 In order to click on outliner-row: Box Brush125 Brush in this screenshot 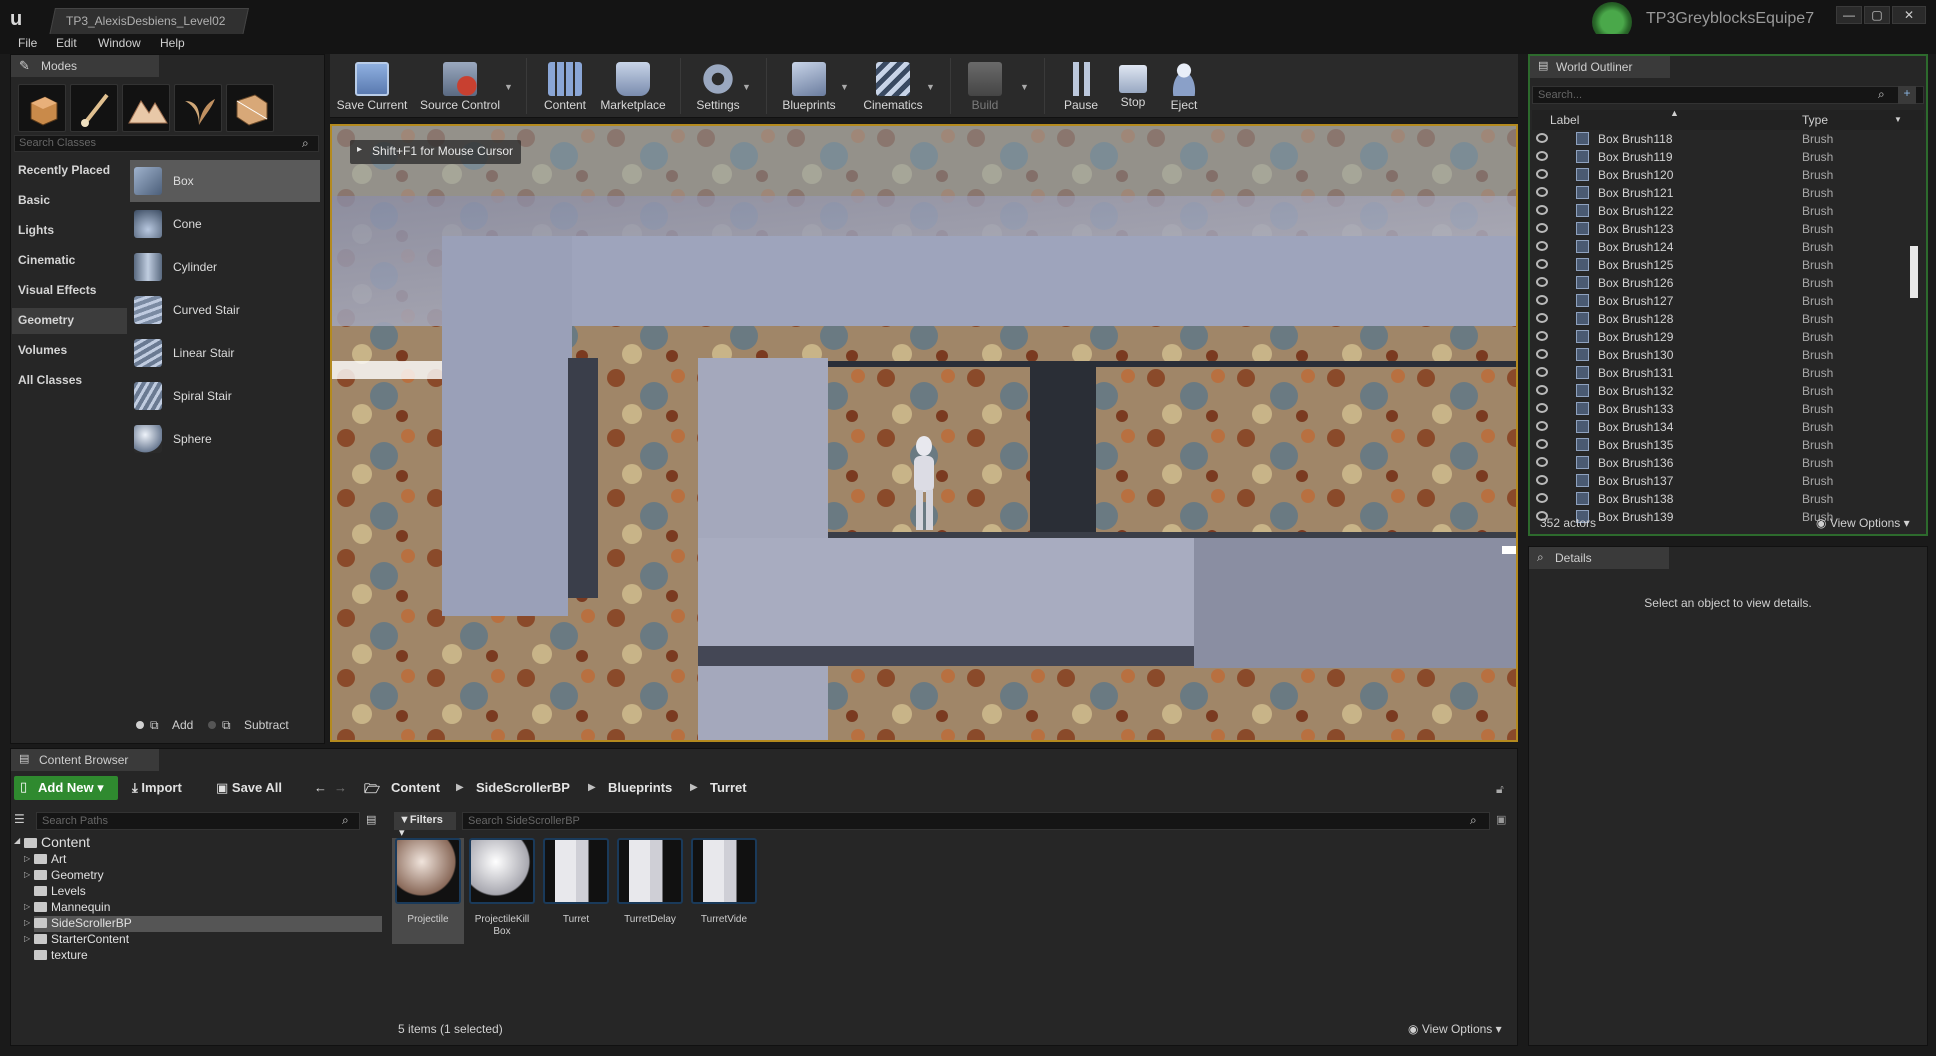, I will do `click(1721, 265)`.